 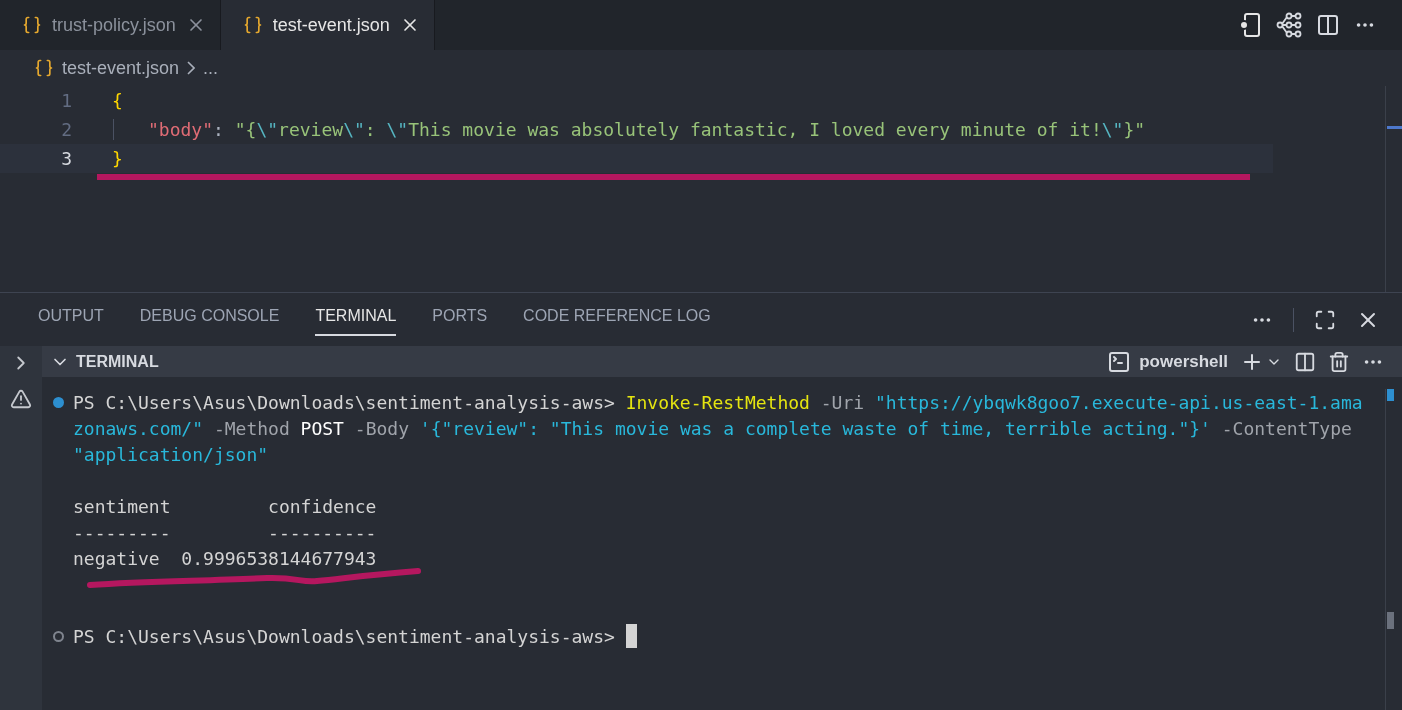 I want to click on terminal-output-line: sentiment confidence, so click(x=225, y=506).